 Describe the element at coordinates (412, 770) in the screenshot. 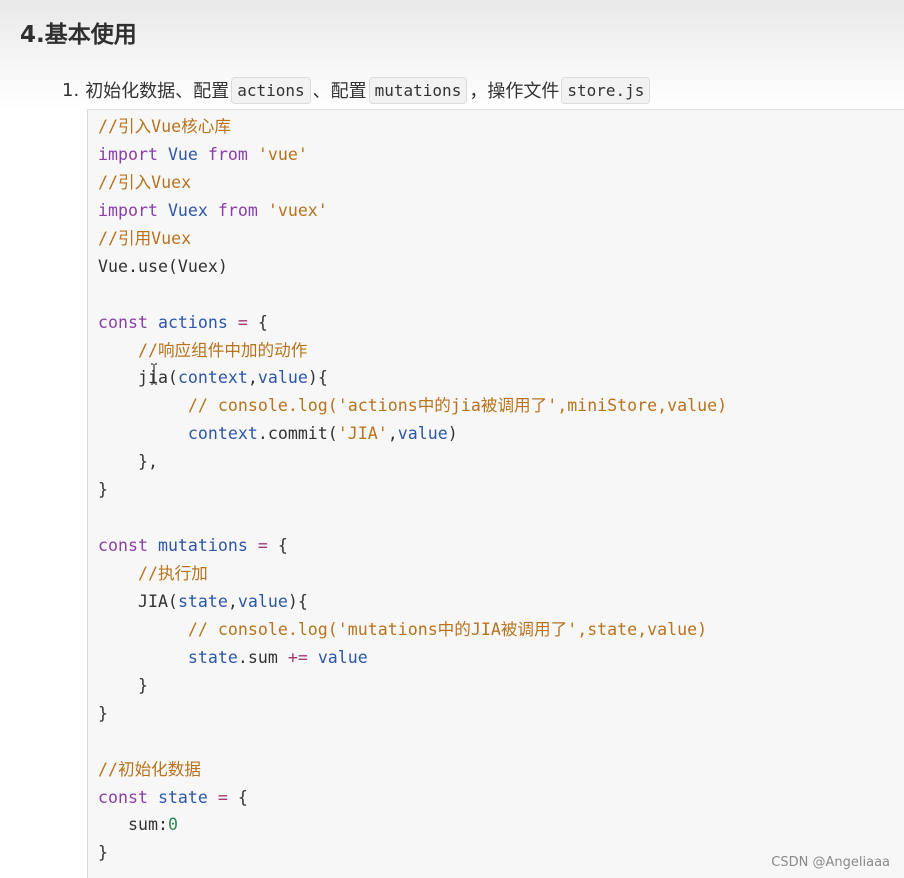

I see `code-line: //初始化数据` at that location.